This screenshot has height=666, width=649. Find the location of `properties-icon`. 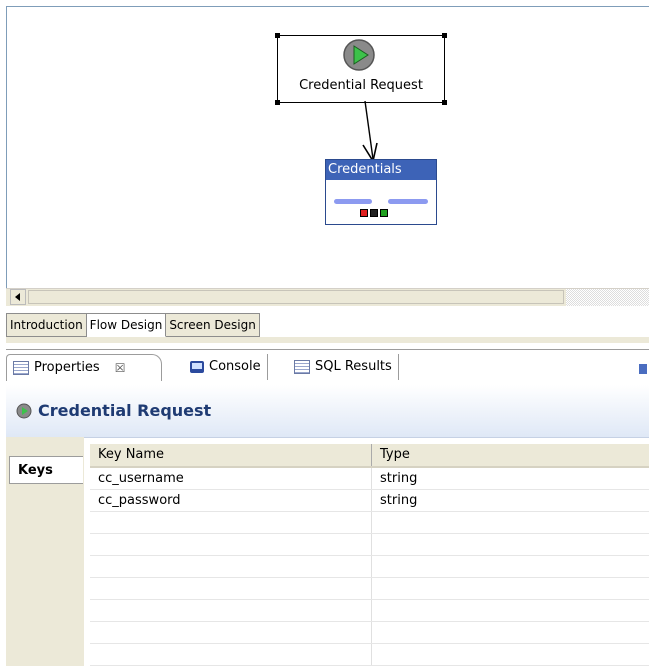

properties-icon is located at coordinates (21, 368).